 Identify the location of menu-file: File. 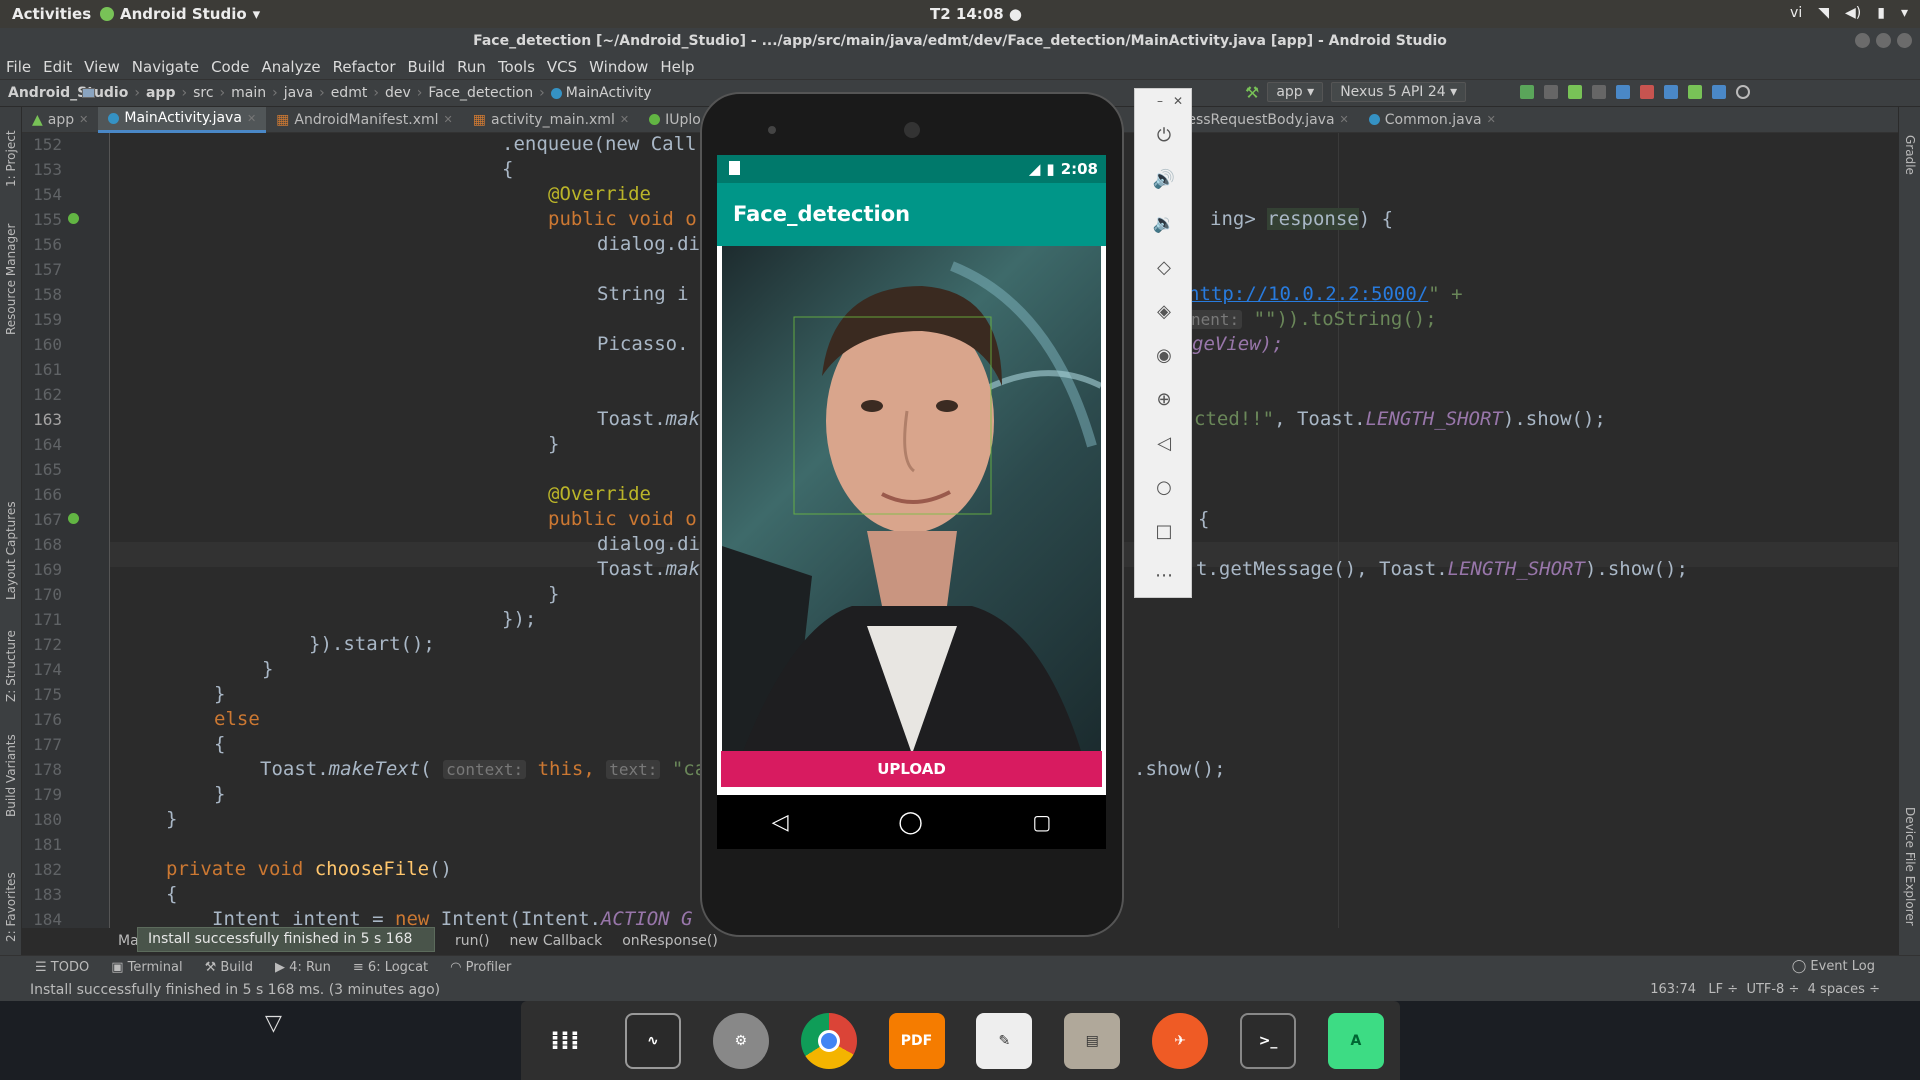
(18, 67).